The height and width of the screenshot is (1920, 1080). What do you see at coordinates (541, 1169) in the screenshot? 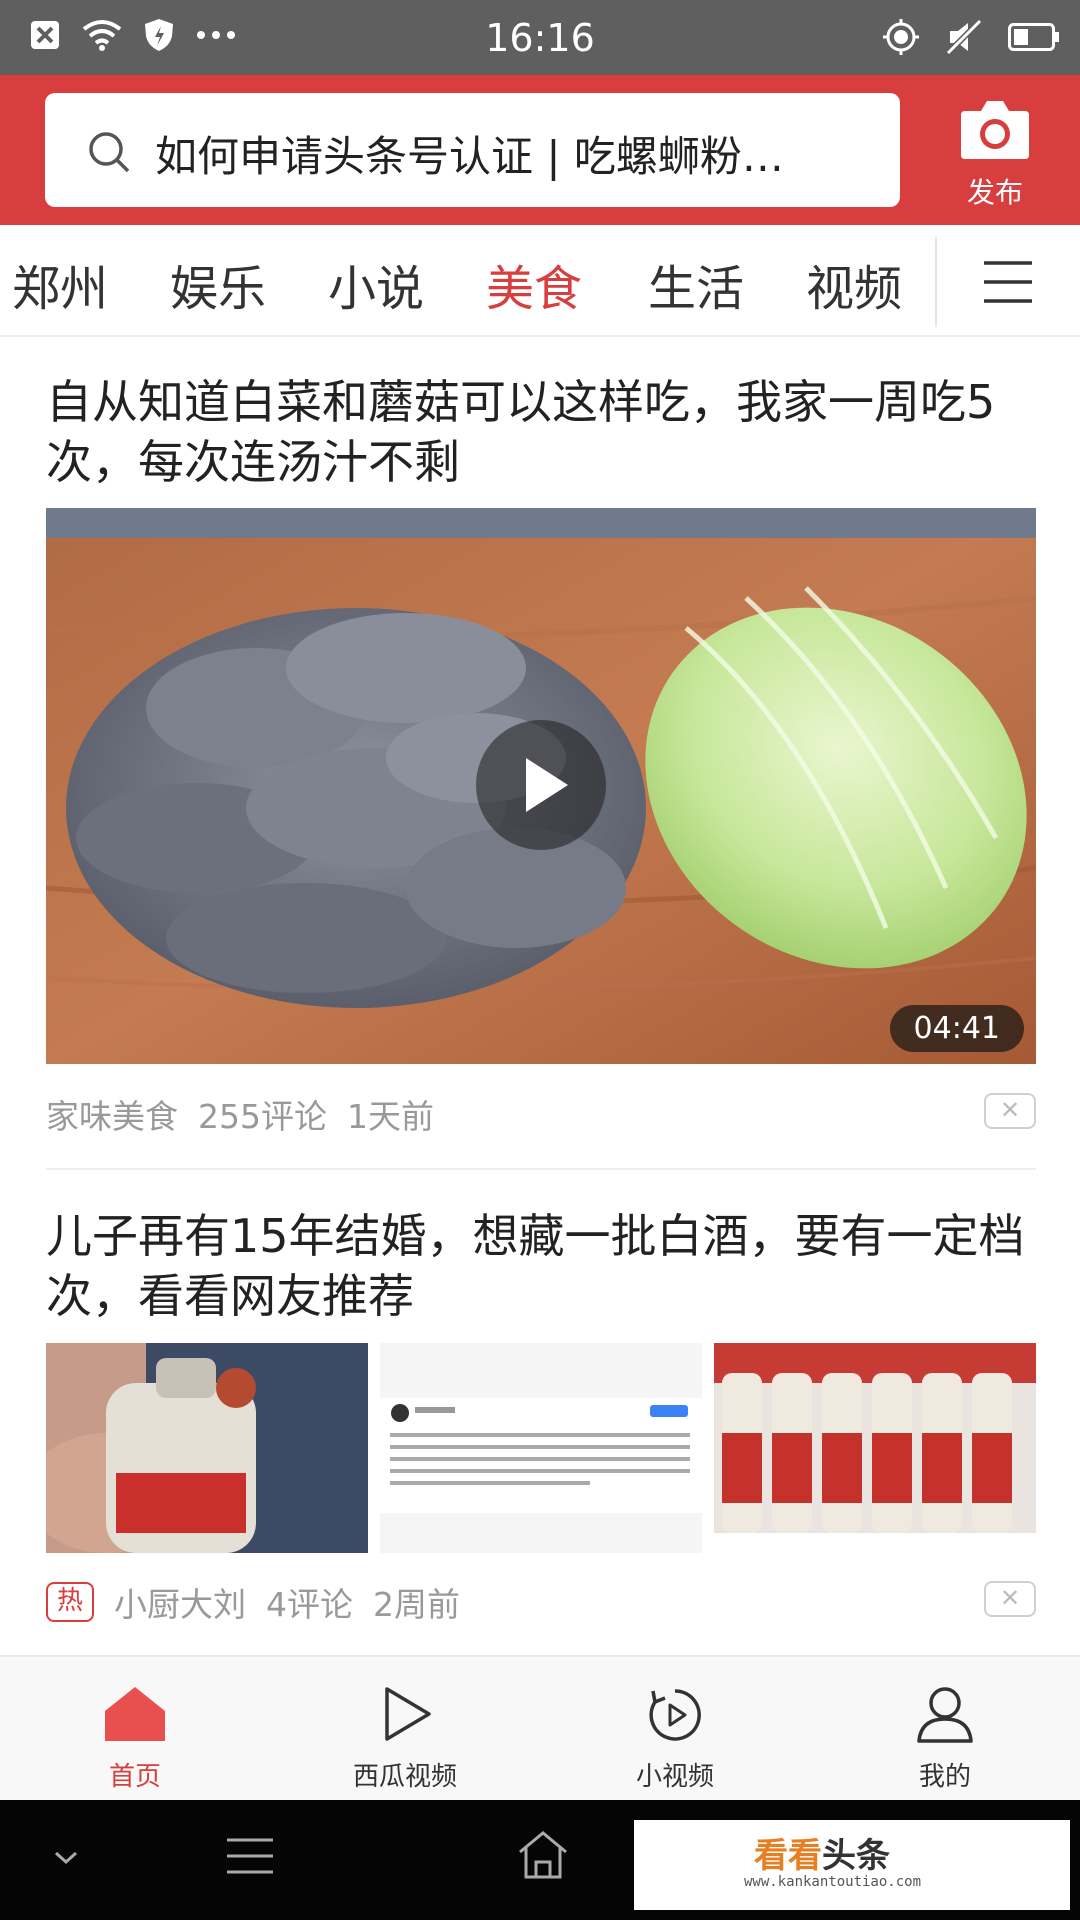
I see `article-divider` at bounding box center [541, 1169].